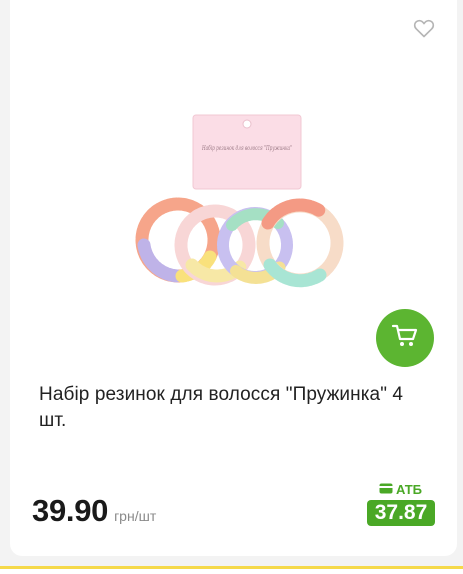 This screenshot has width=463, height=574. What do you see at coordinates (409, 489) in the screenshot?
I see `atb-label-text: АТБ` at bounding box center [409, 489].